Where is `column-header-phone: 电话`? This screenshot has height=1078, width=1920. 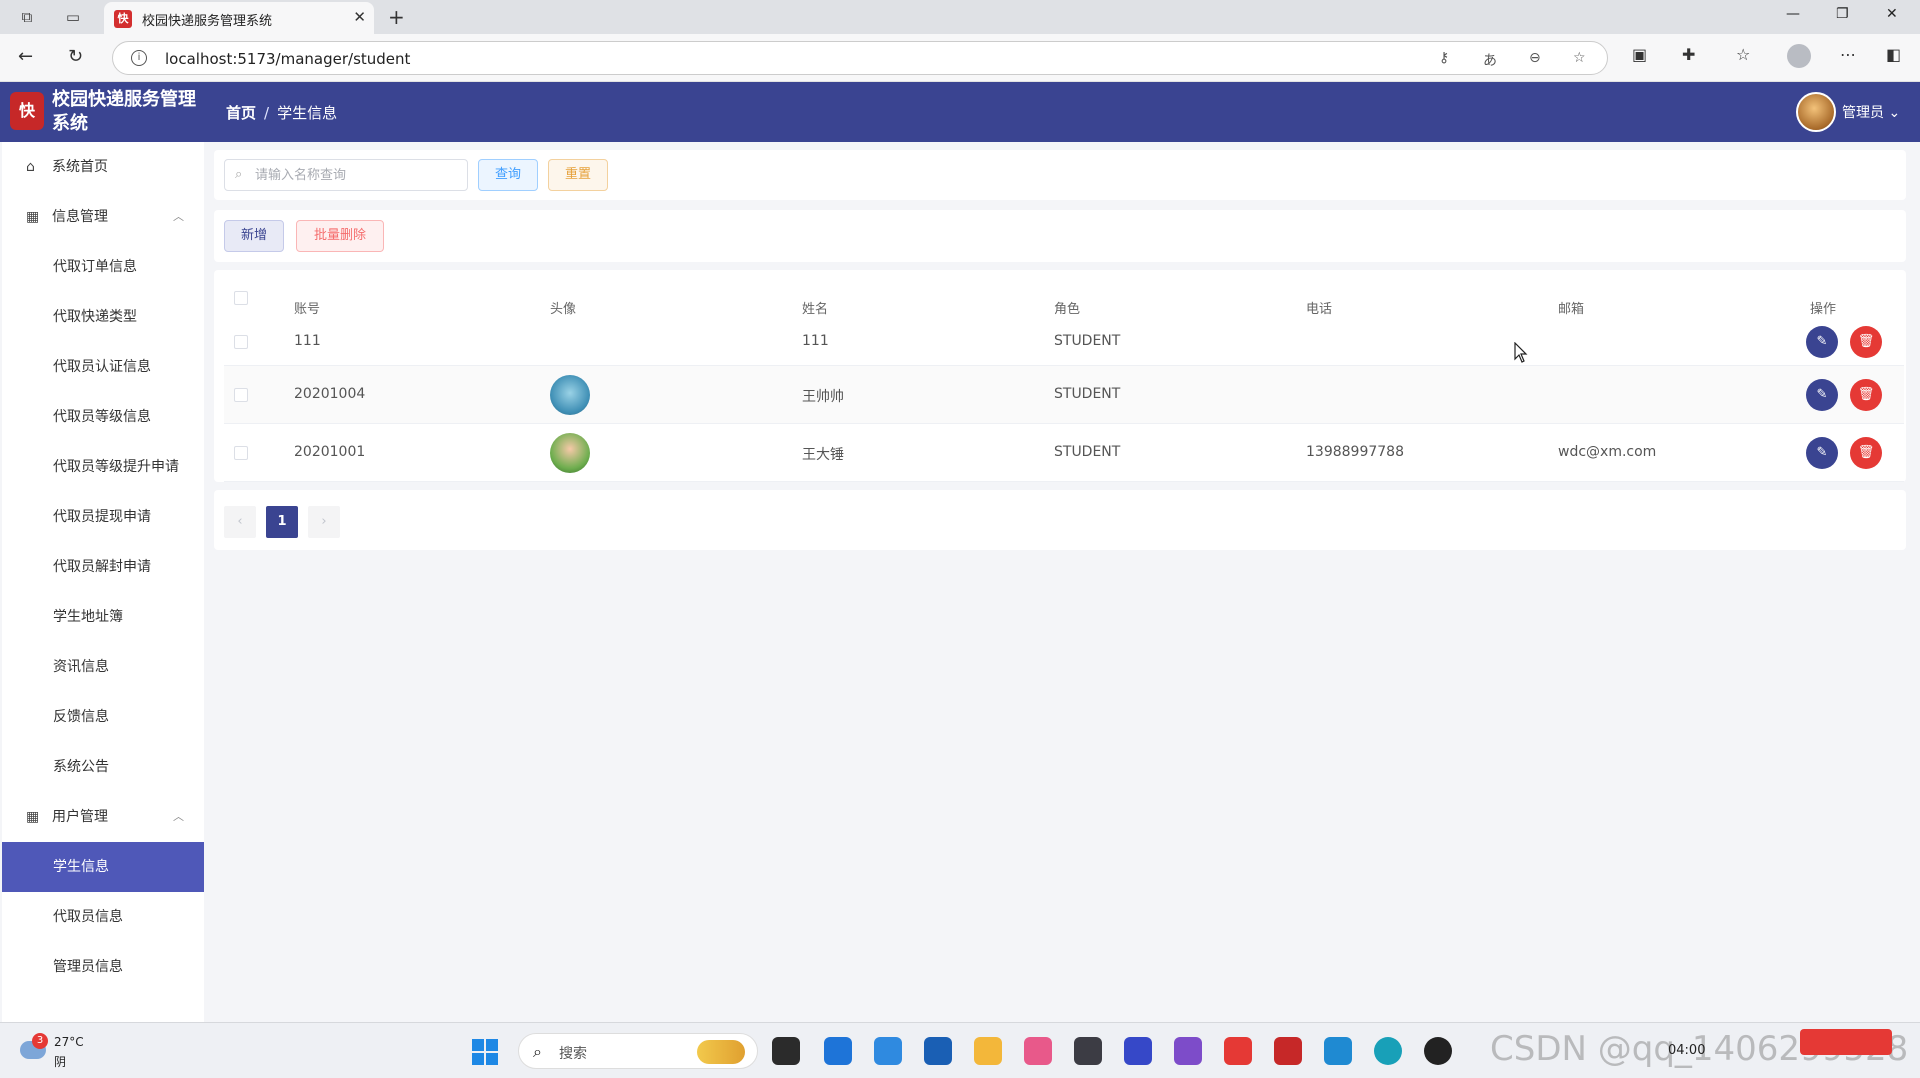
column-header-phone: 电话 is located at coordinates (1319, 309).